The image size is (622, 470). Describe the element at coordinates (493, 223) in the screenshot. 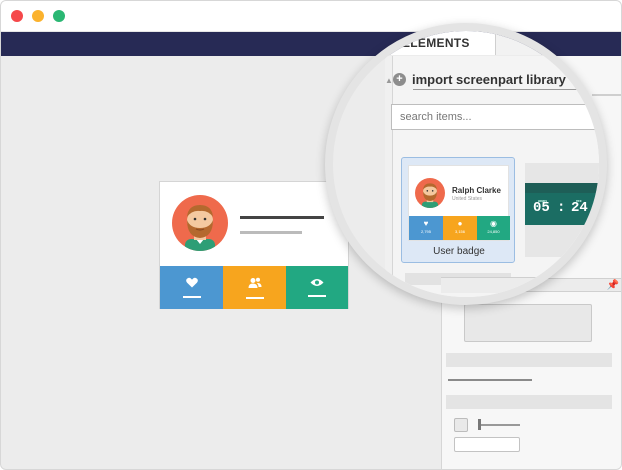

I see `eye-icon: ◉` at that location.